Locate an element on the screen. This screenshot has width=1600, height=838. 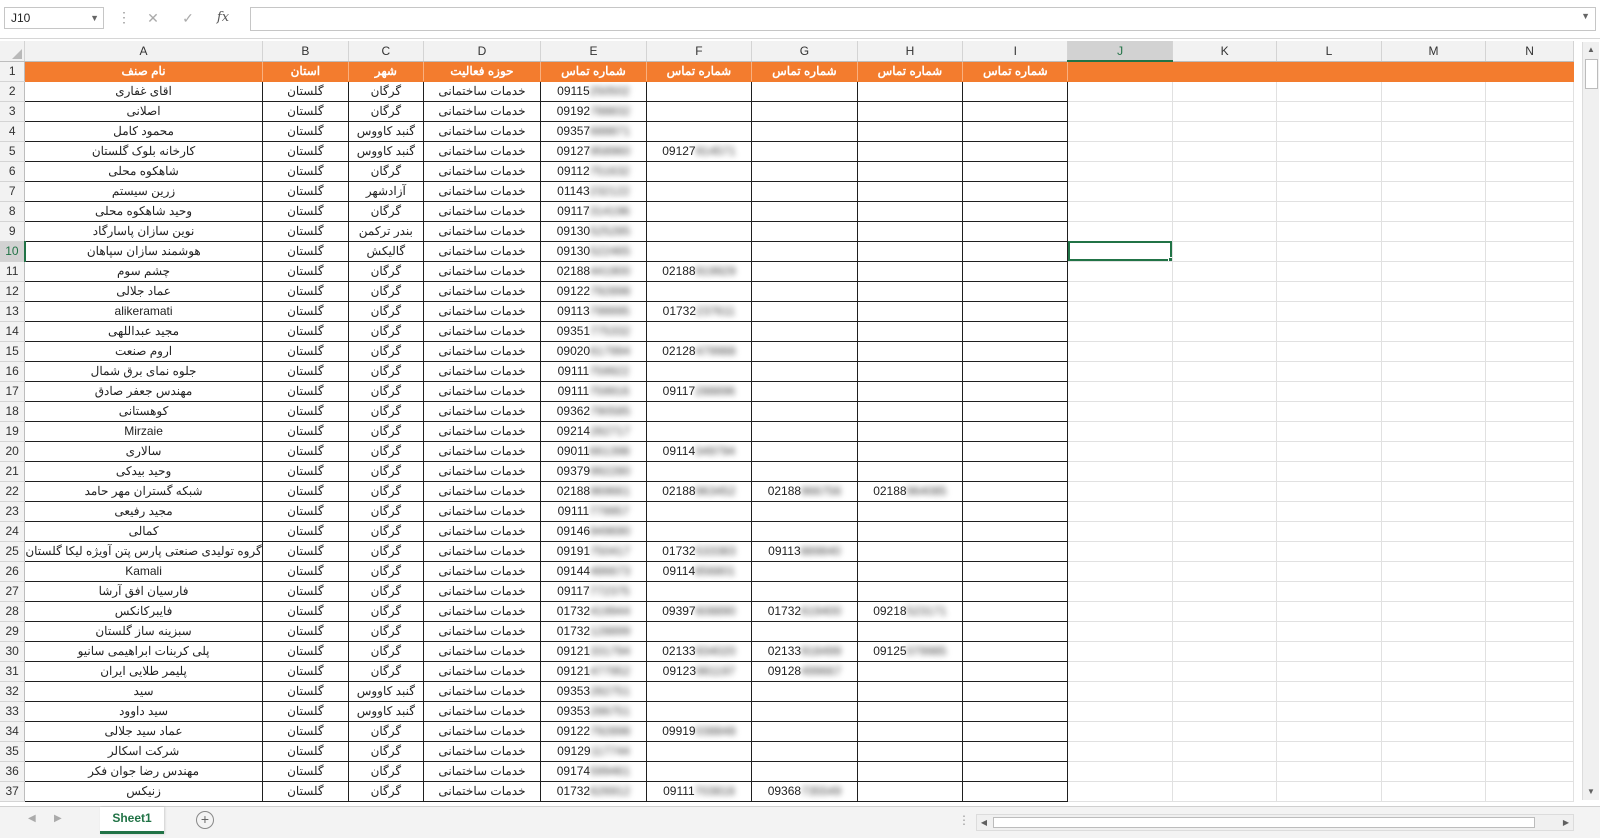
phone-cell: 09379992280 is located at coordinates (593, 471).